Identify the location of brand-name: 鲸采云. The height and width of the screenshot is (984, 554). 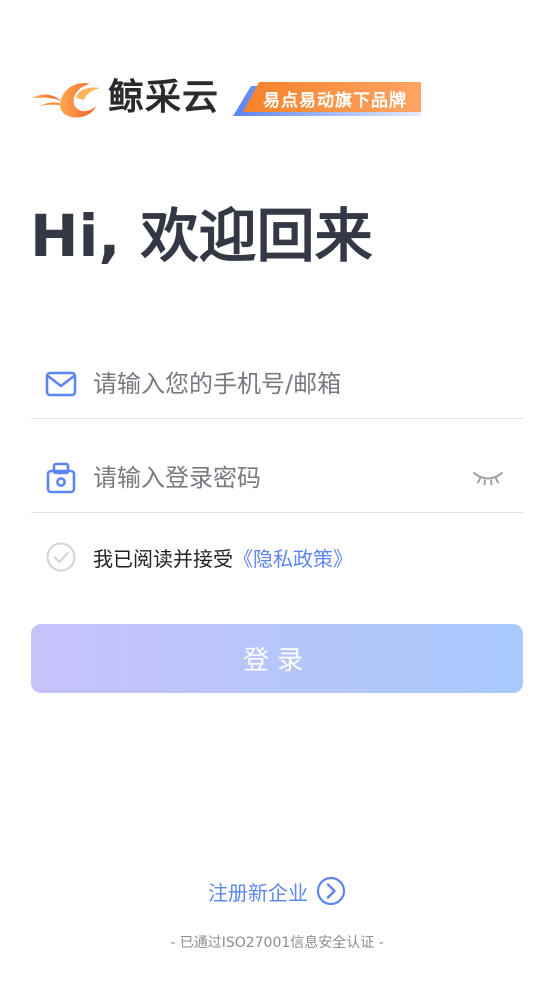
(164, 97).